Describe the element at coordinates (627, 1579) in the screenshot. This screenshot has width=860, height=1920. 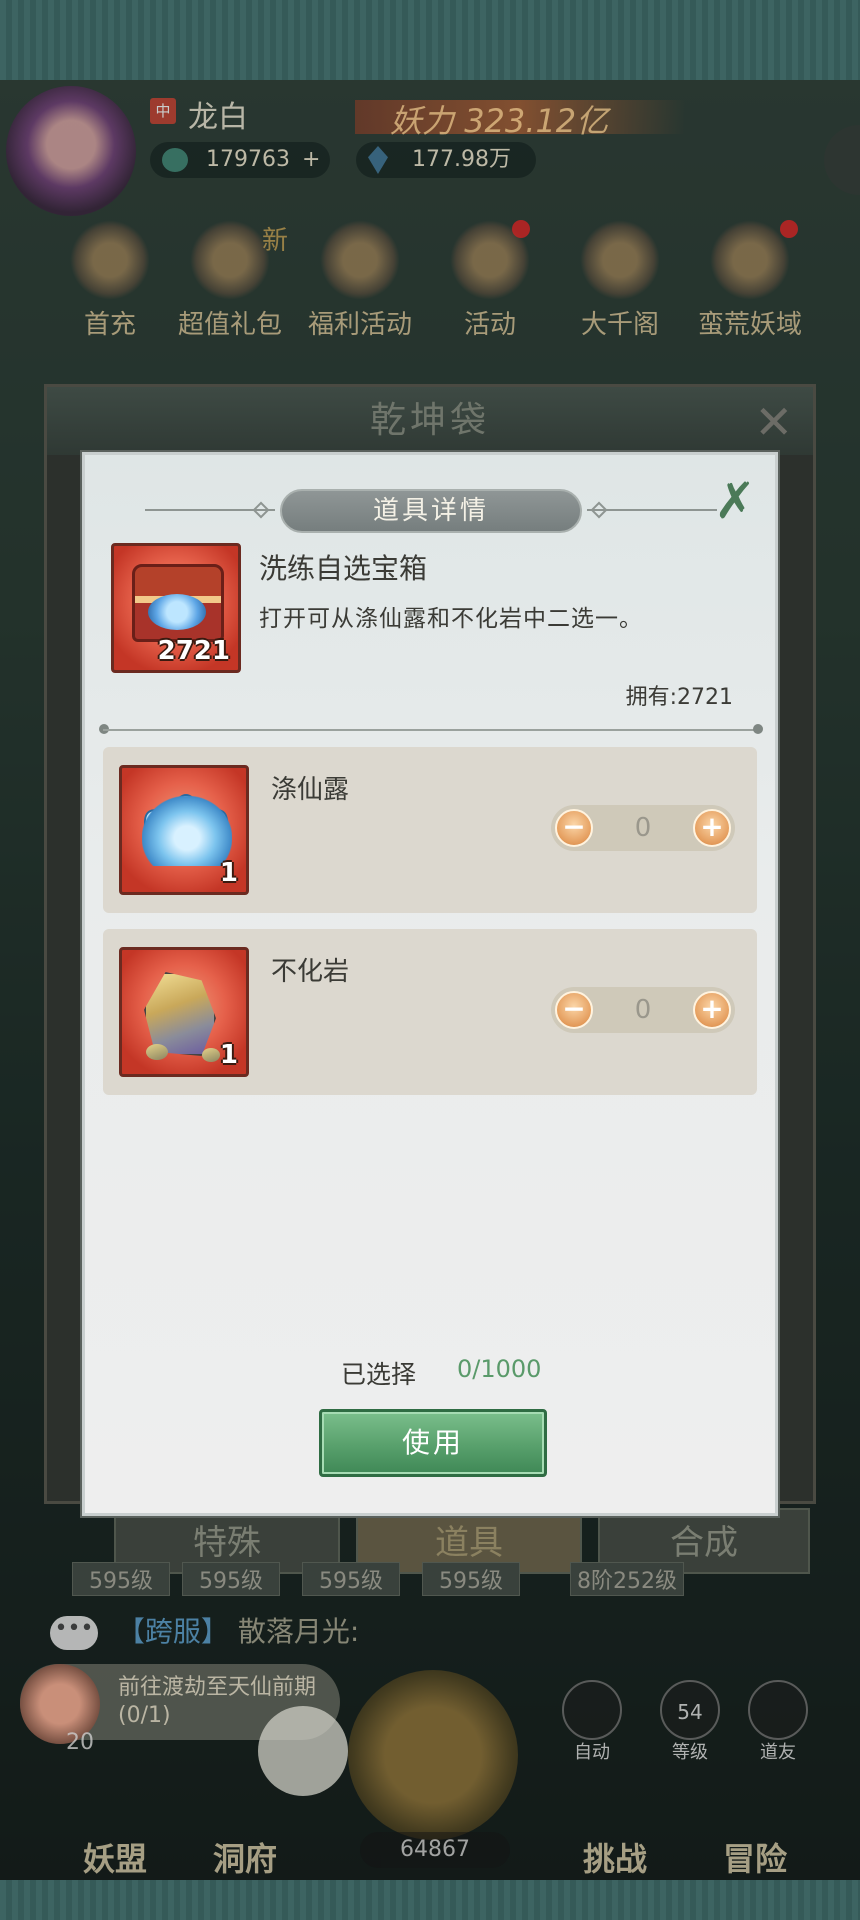
I see `level-label: 8阶252级` at that location.